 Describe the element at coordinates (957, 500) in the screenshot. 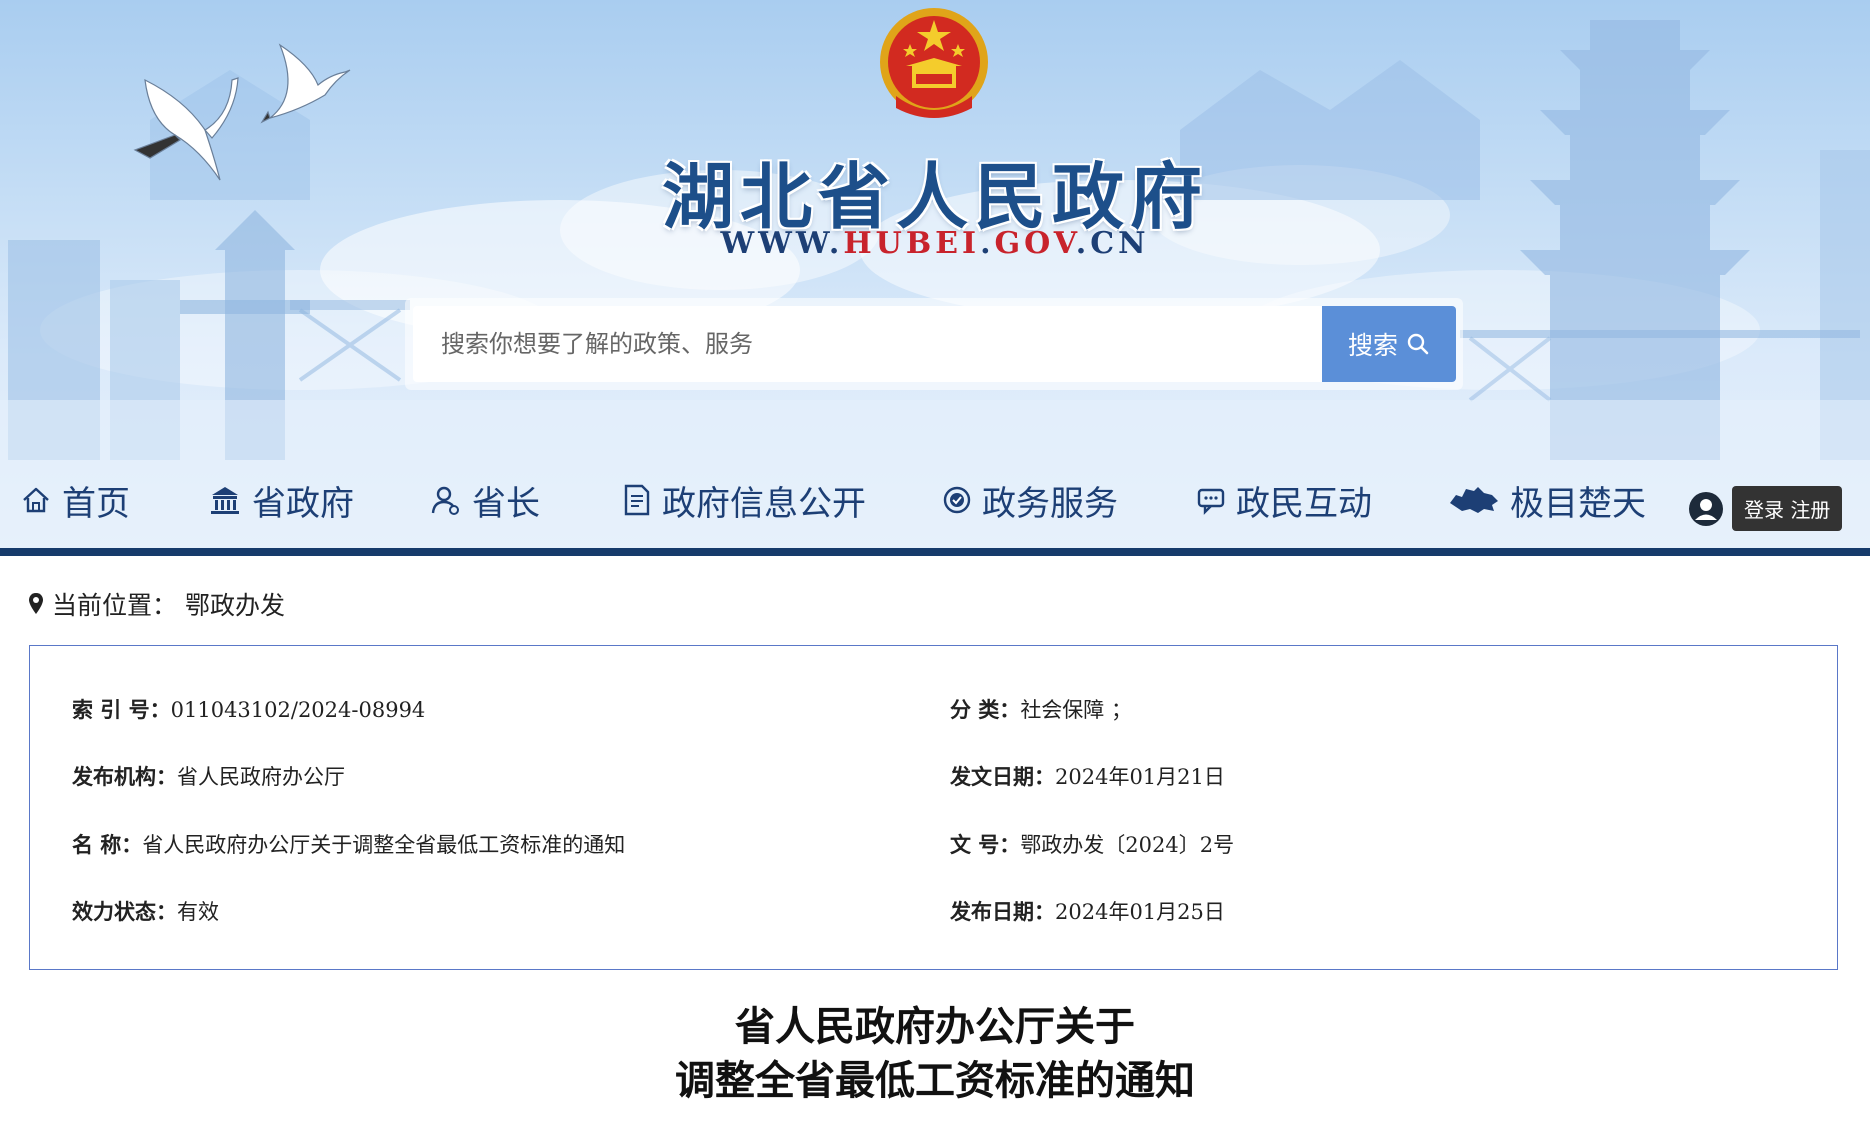

I see `service-icon` at that location.